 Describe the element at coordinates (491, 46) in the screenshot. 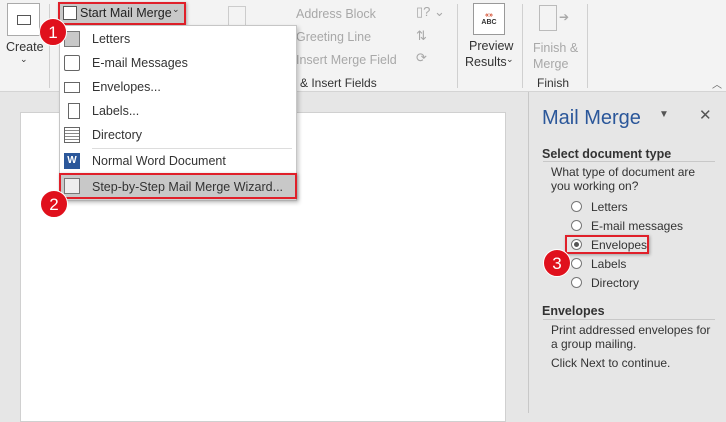

I see `preview-label: Preview` at that location.